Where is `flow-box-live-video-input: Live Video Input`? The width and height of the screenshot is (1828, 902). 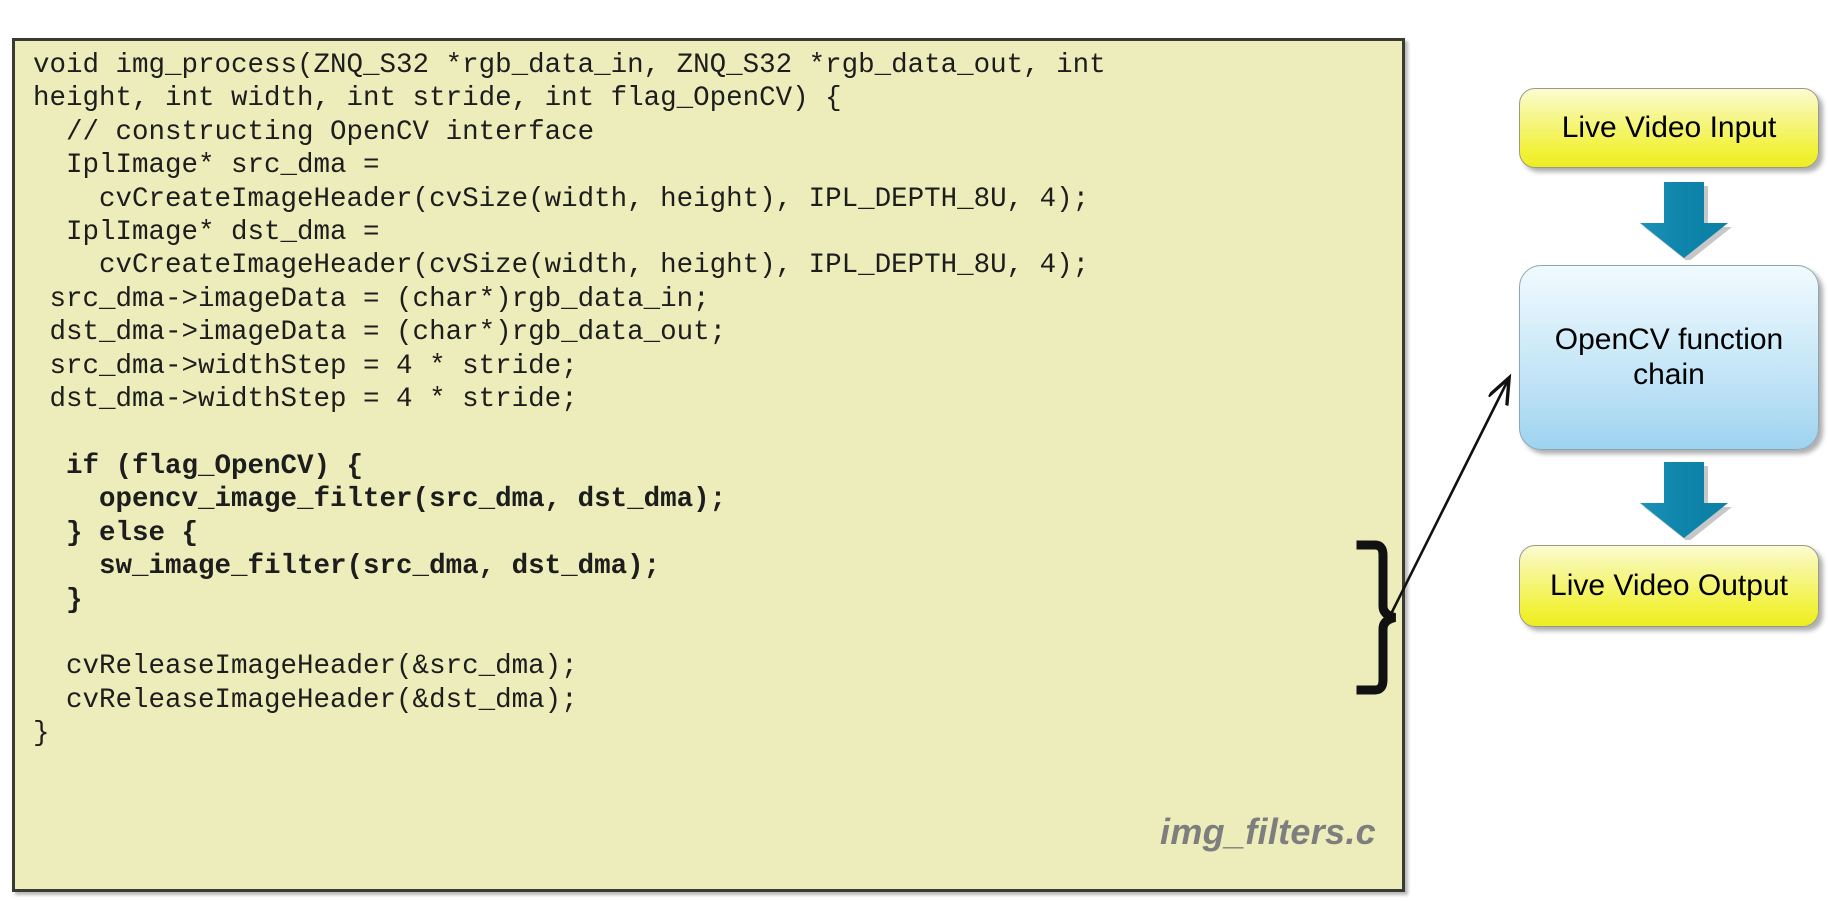 flow-box-live-video-input: Live Video Input is located at coordinates (1669, 128).